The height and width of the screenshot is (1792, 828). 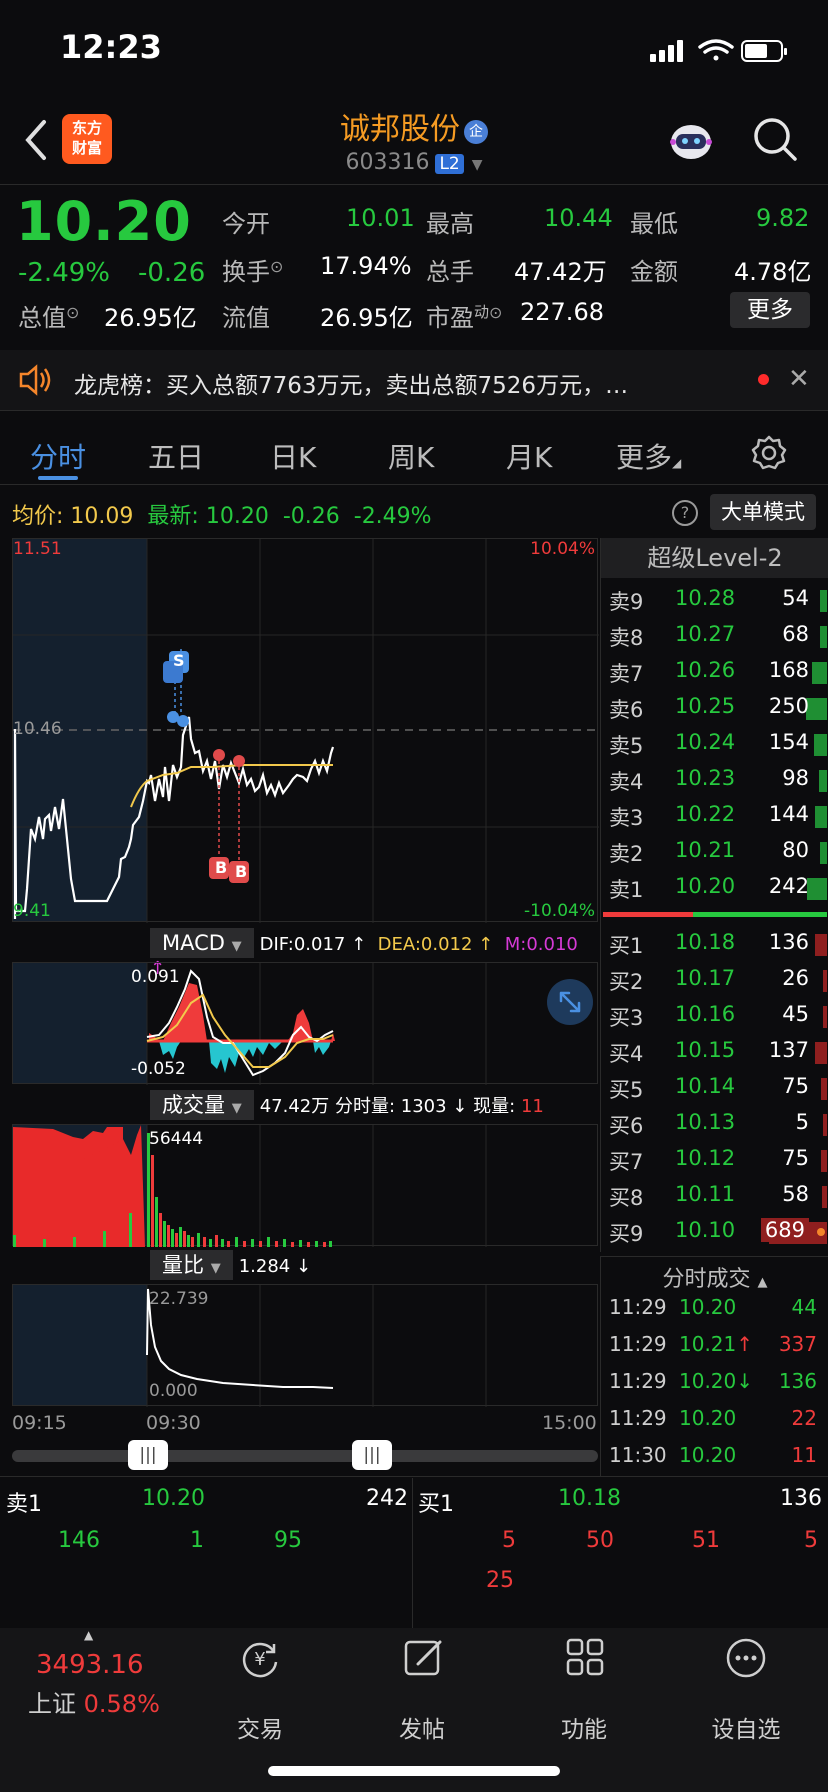 I want to click on ratio-indicator-select: 量比 ▼, so click(x=191, y=1265).